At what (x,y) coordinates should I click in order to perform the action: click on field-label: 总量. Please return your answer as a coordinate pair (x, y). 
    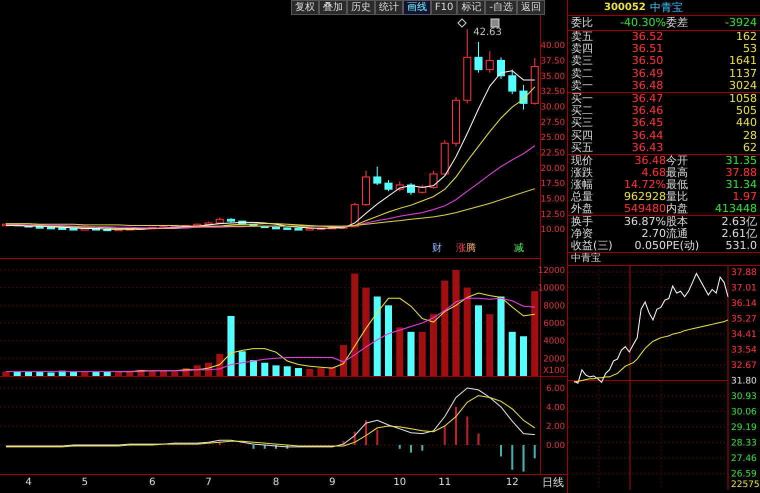
    Looking at the image, I should click on (582, 197).